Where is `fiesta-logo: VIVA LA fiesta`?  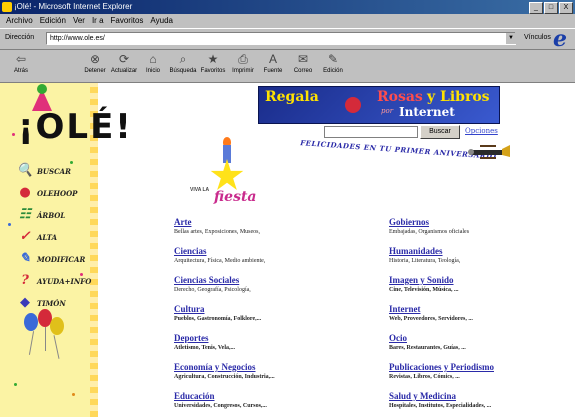 fiesta-logo: VIVA LA fiesta is located at coordinates (230, 169).